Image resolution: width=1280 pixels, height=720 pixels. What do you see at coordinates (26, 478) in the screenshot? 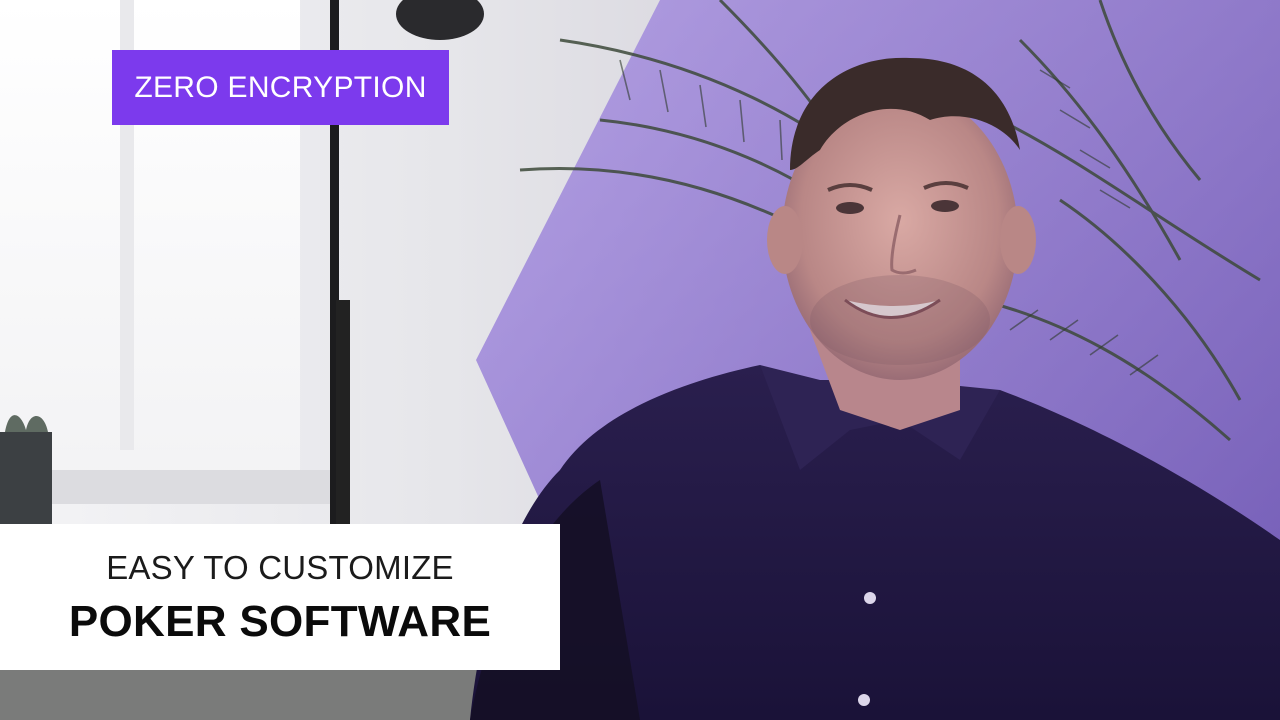
I see `plant-pot` at bounding box center [26, 478].